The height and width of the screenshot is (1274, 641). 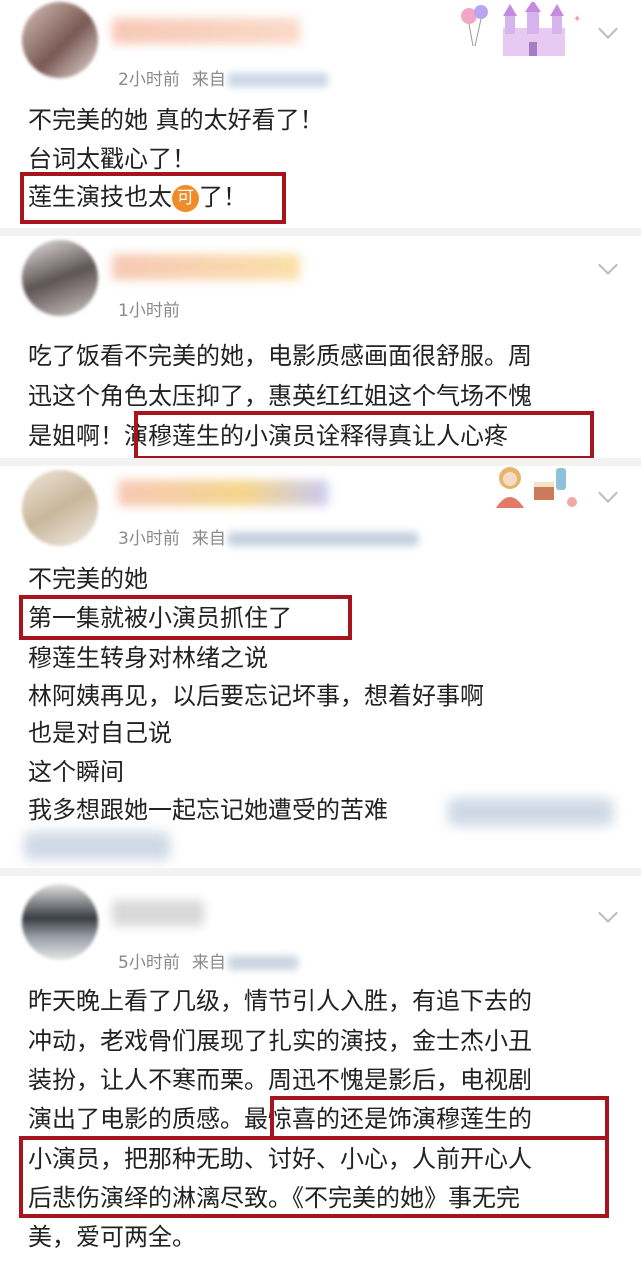 I want to click on comment-text-line: 这个瞬间, so click(x=76, y=772).